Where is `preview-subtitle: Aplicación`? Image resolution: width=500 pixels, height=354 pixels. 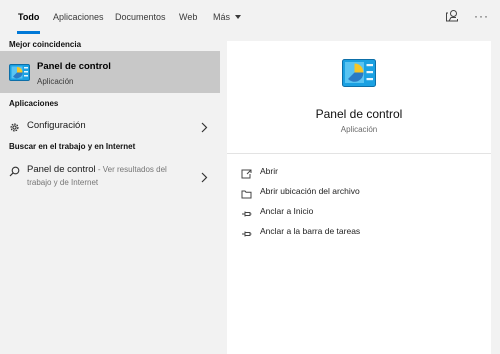 preview-subtitle: Aplicación is located at coordinates (359, 129).